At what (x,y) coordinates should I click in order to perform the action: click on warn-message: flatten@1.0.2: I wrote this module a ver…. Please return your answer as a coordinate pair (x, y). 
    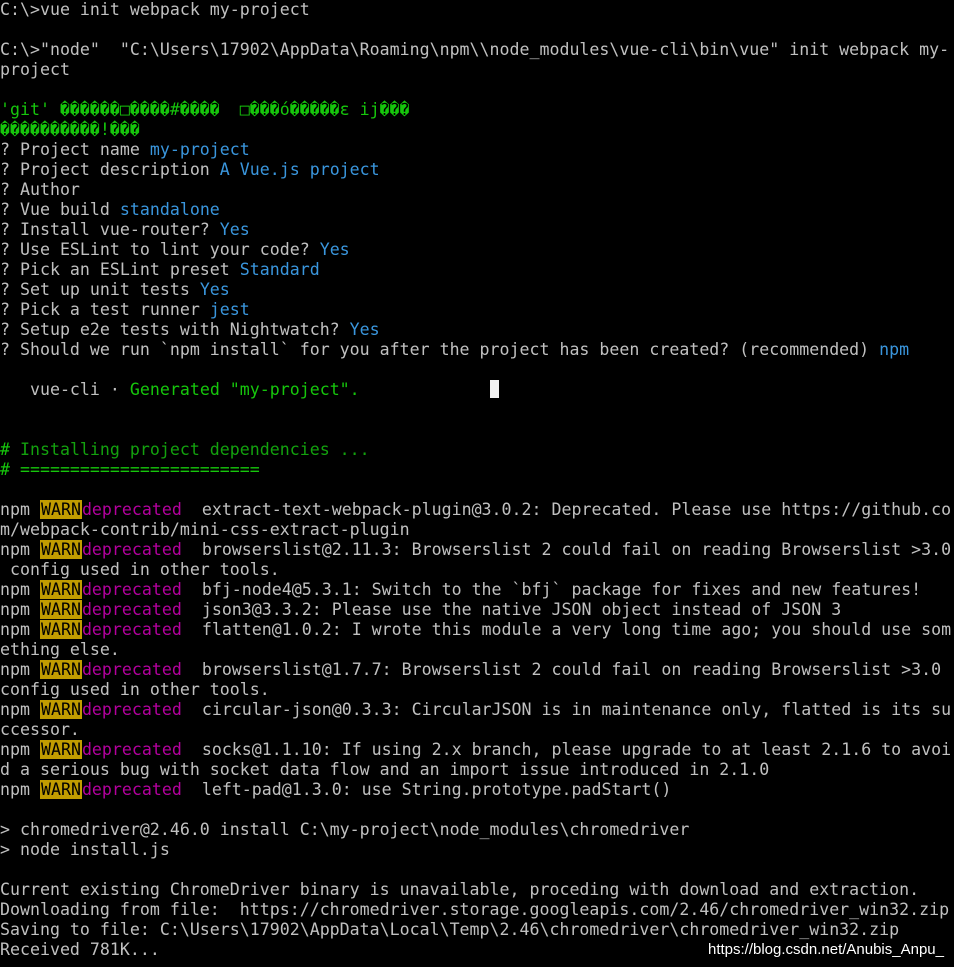
    Looking at the image, I should click on (571, 629).